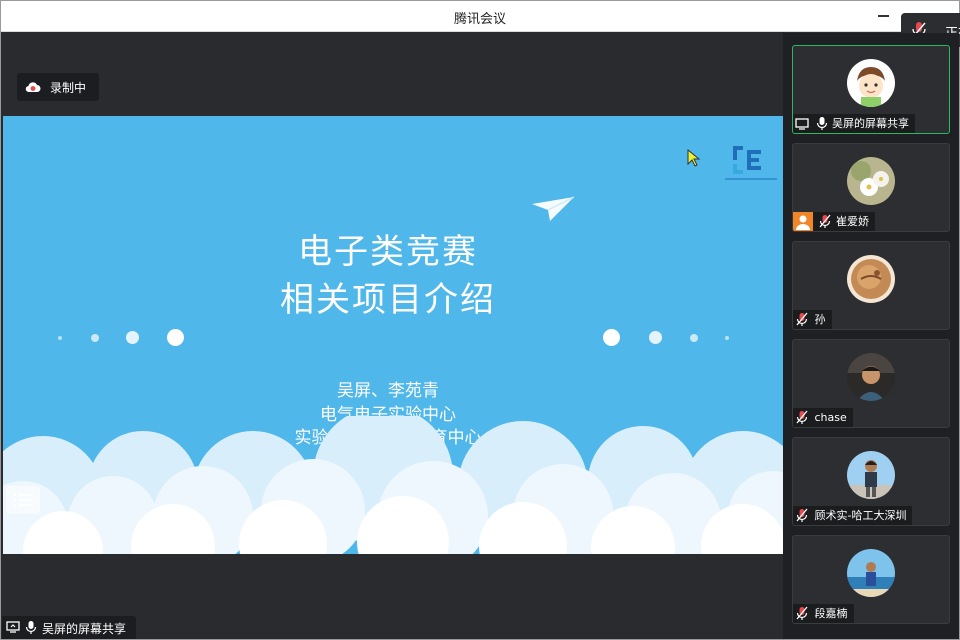 Image resolution: width=960 pixels, height=640 pixels. I want to click on title-bar: 腾讯会议, so click(480, 16).